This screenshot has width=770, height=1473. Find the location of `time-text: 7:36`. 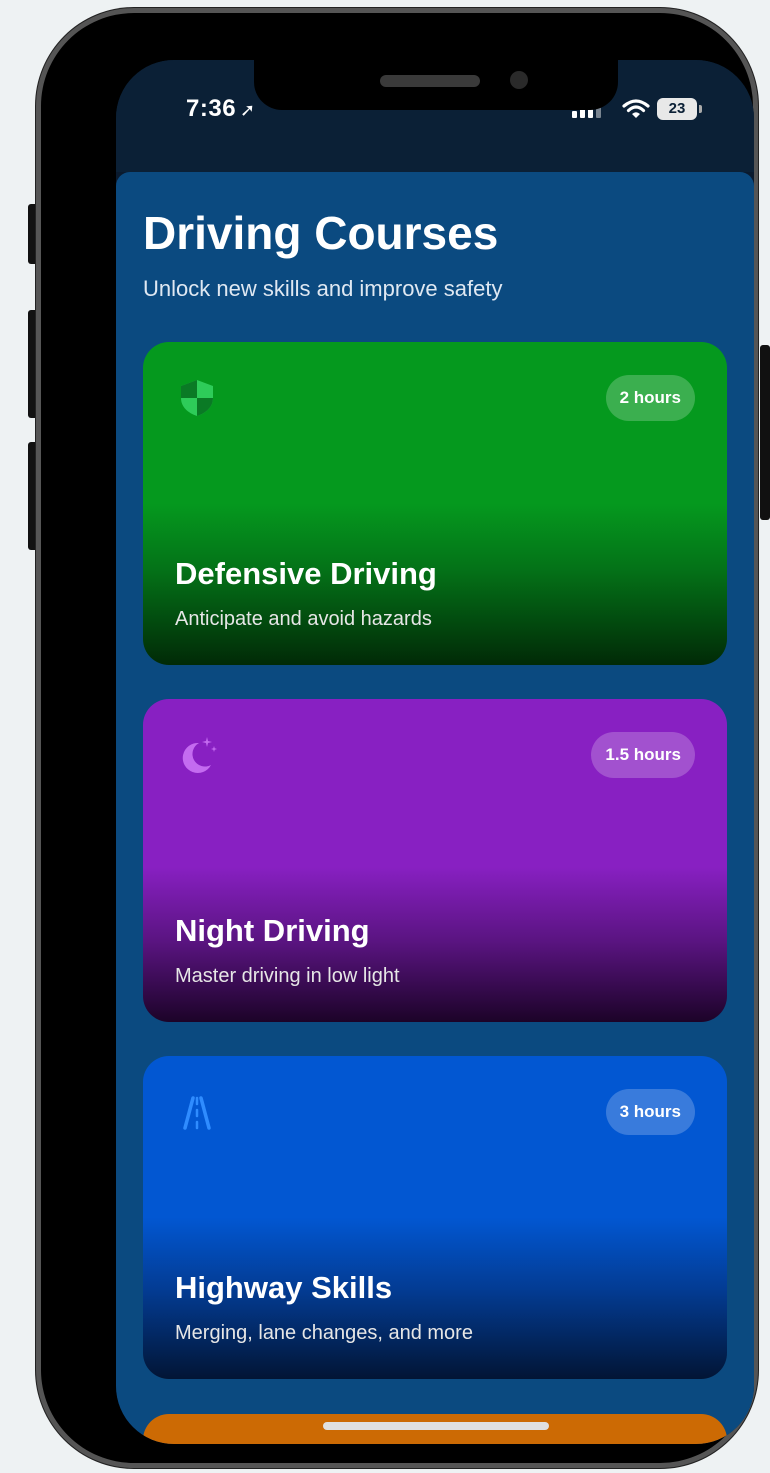

time-text: 7:36 is located at coordinates (211, 108).